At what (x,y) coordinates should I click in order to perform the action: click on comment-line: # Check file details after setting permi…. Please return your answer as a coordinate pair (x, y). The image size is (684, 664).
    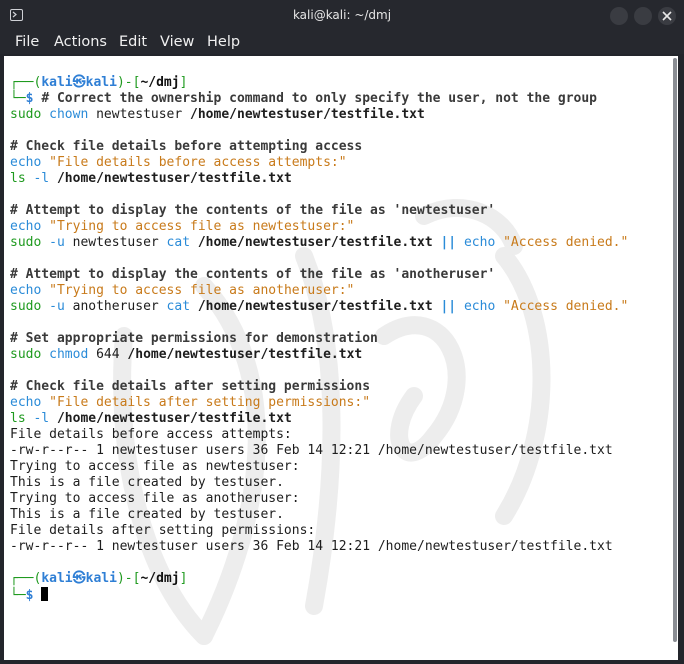
    Looking at the image, I should click on (190, 386).